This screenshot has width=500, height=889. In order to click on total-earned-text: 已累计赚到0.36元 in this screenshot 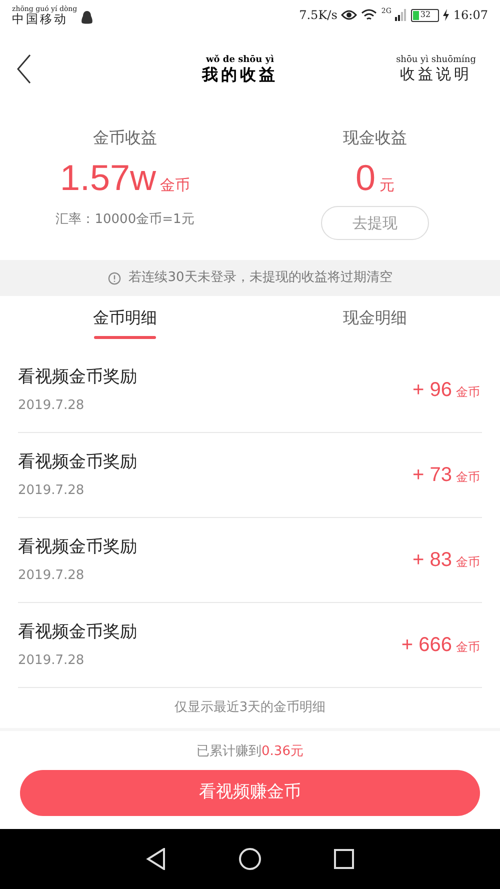, I will do `click(250, 752)`.